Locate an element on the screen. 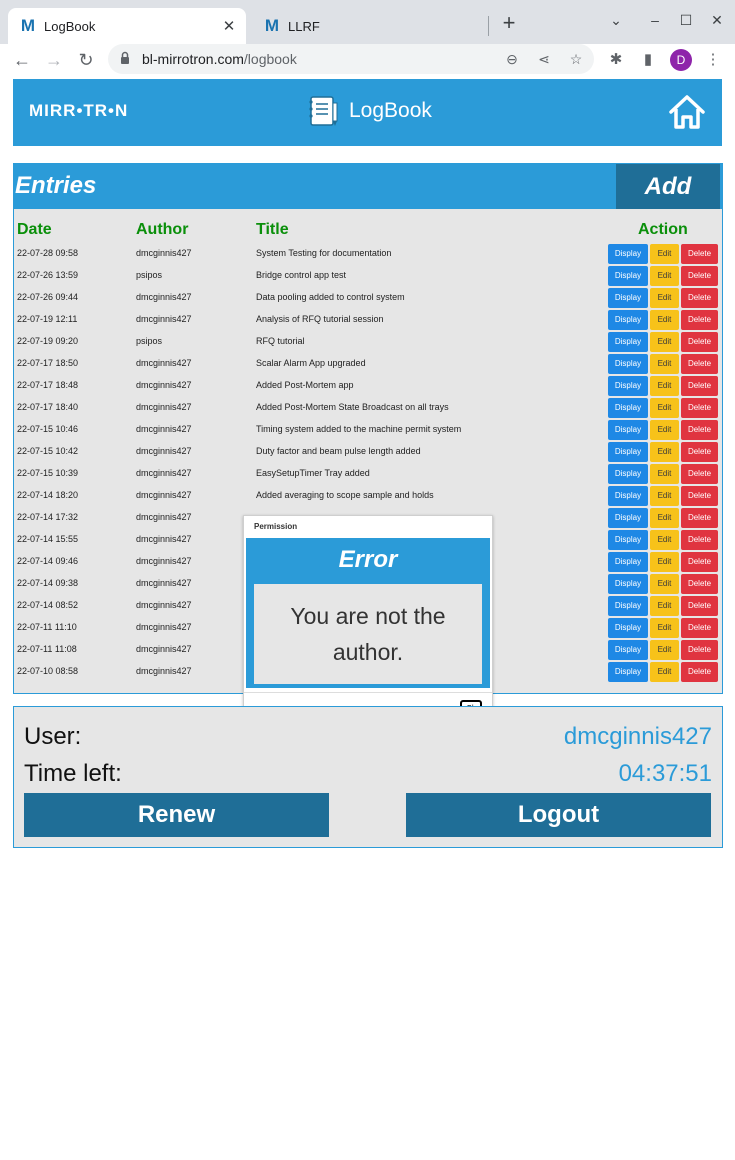  entry-title: EasySetupTimer Tray added is located at coordinates (313, 473).